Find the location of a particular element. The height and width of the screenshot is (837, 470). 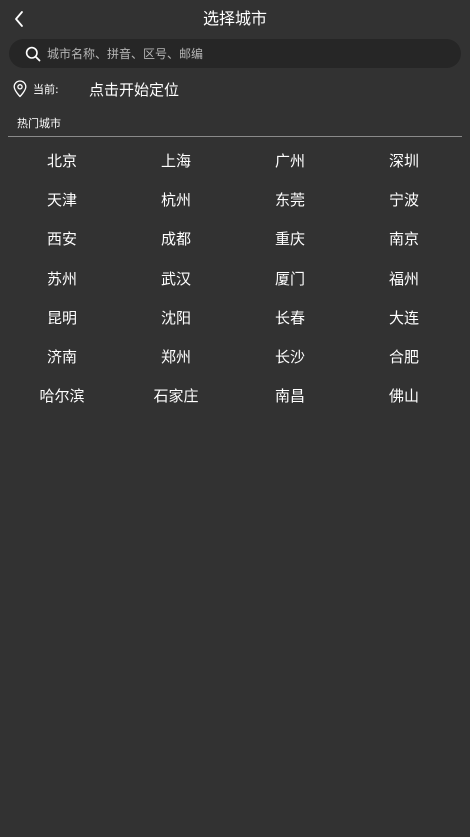

city-item: 合肥 is located at coordinates (404, 356).